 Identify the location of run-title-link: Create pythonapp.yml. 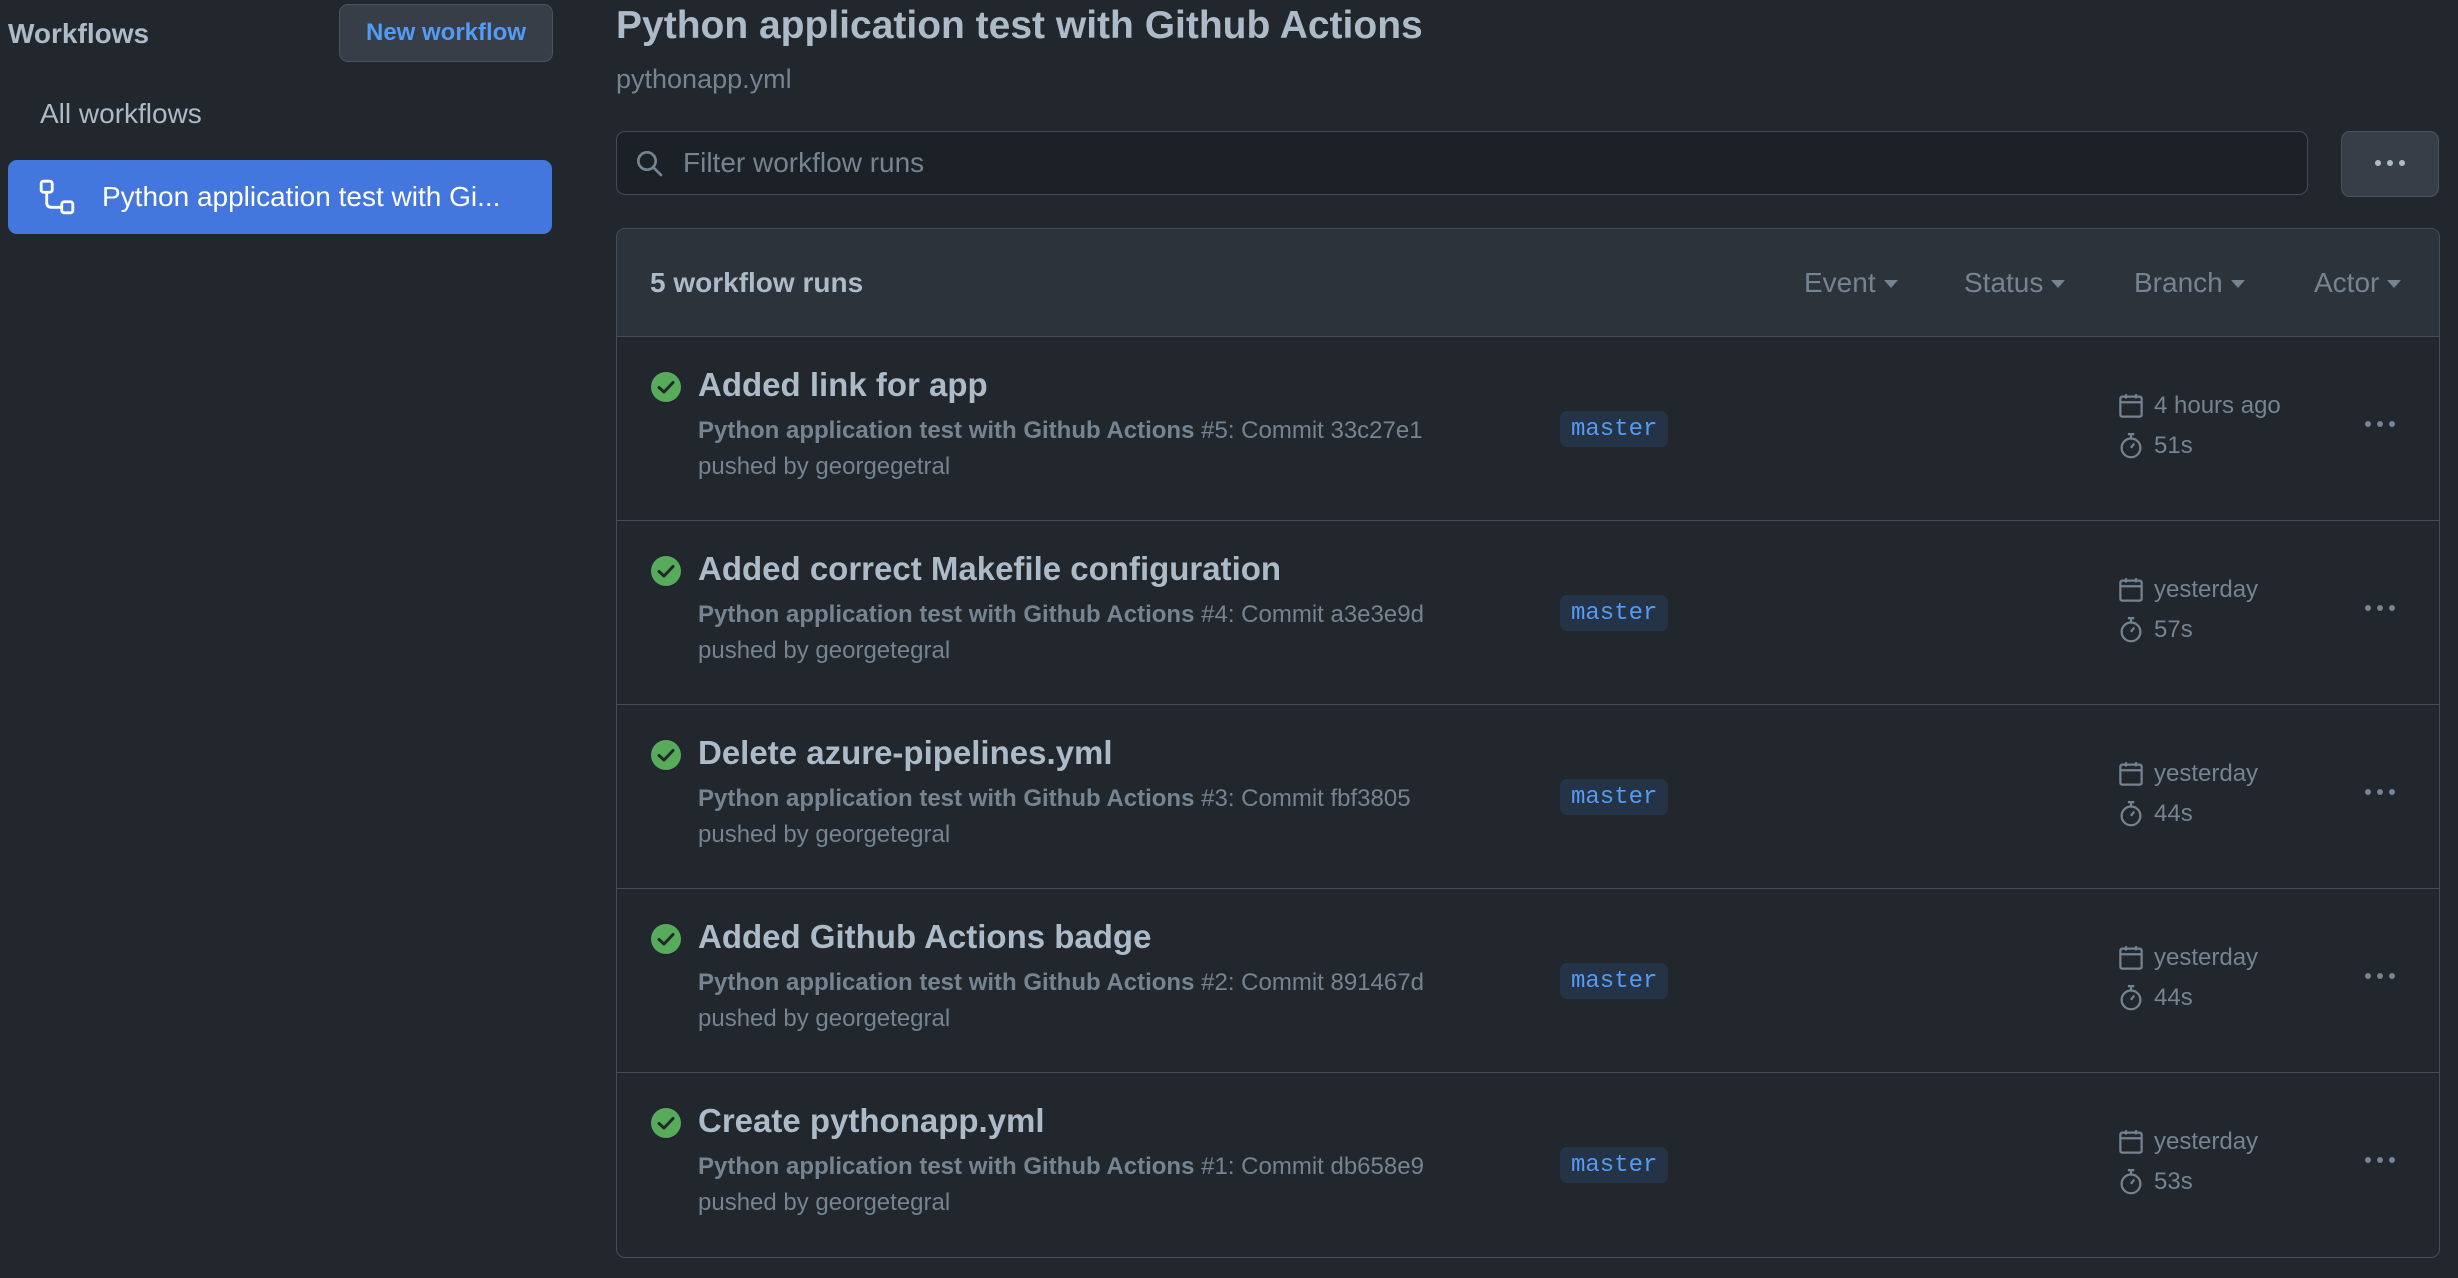
(871, 1121).